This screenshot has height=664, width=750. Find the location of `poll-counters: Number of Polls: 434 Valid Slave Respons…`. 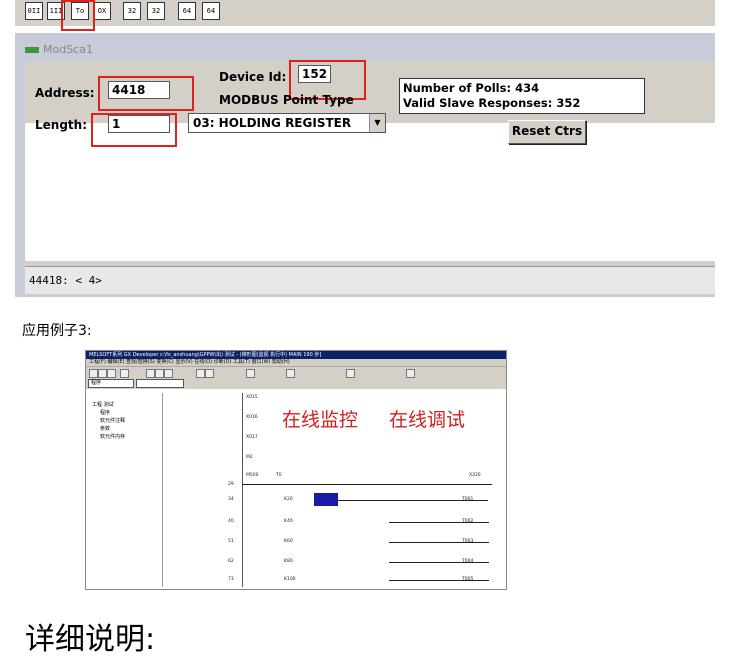

poll-counters: Number of Polls: 434 Valid Slave Respons… is located at coordinates (522, 96).